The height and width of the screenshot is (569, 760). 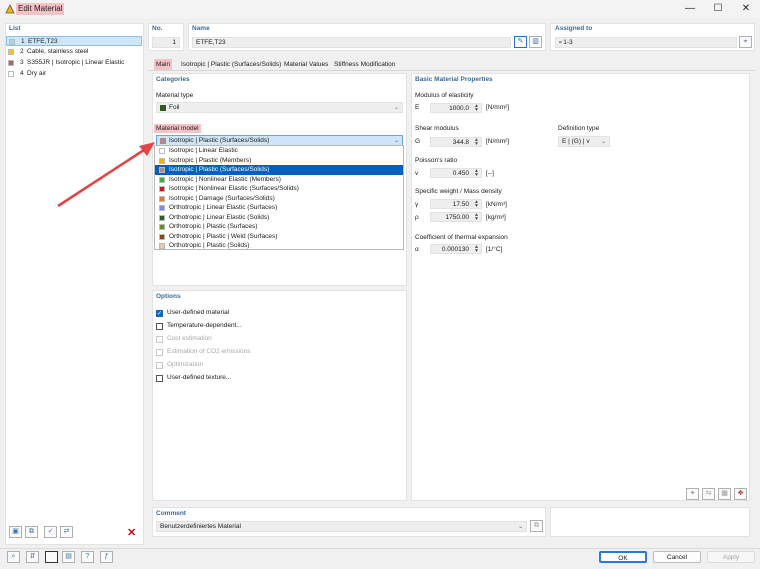 I want to click on ok-button: OK, so click(x=623, y=557).